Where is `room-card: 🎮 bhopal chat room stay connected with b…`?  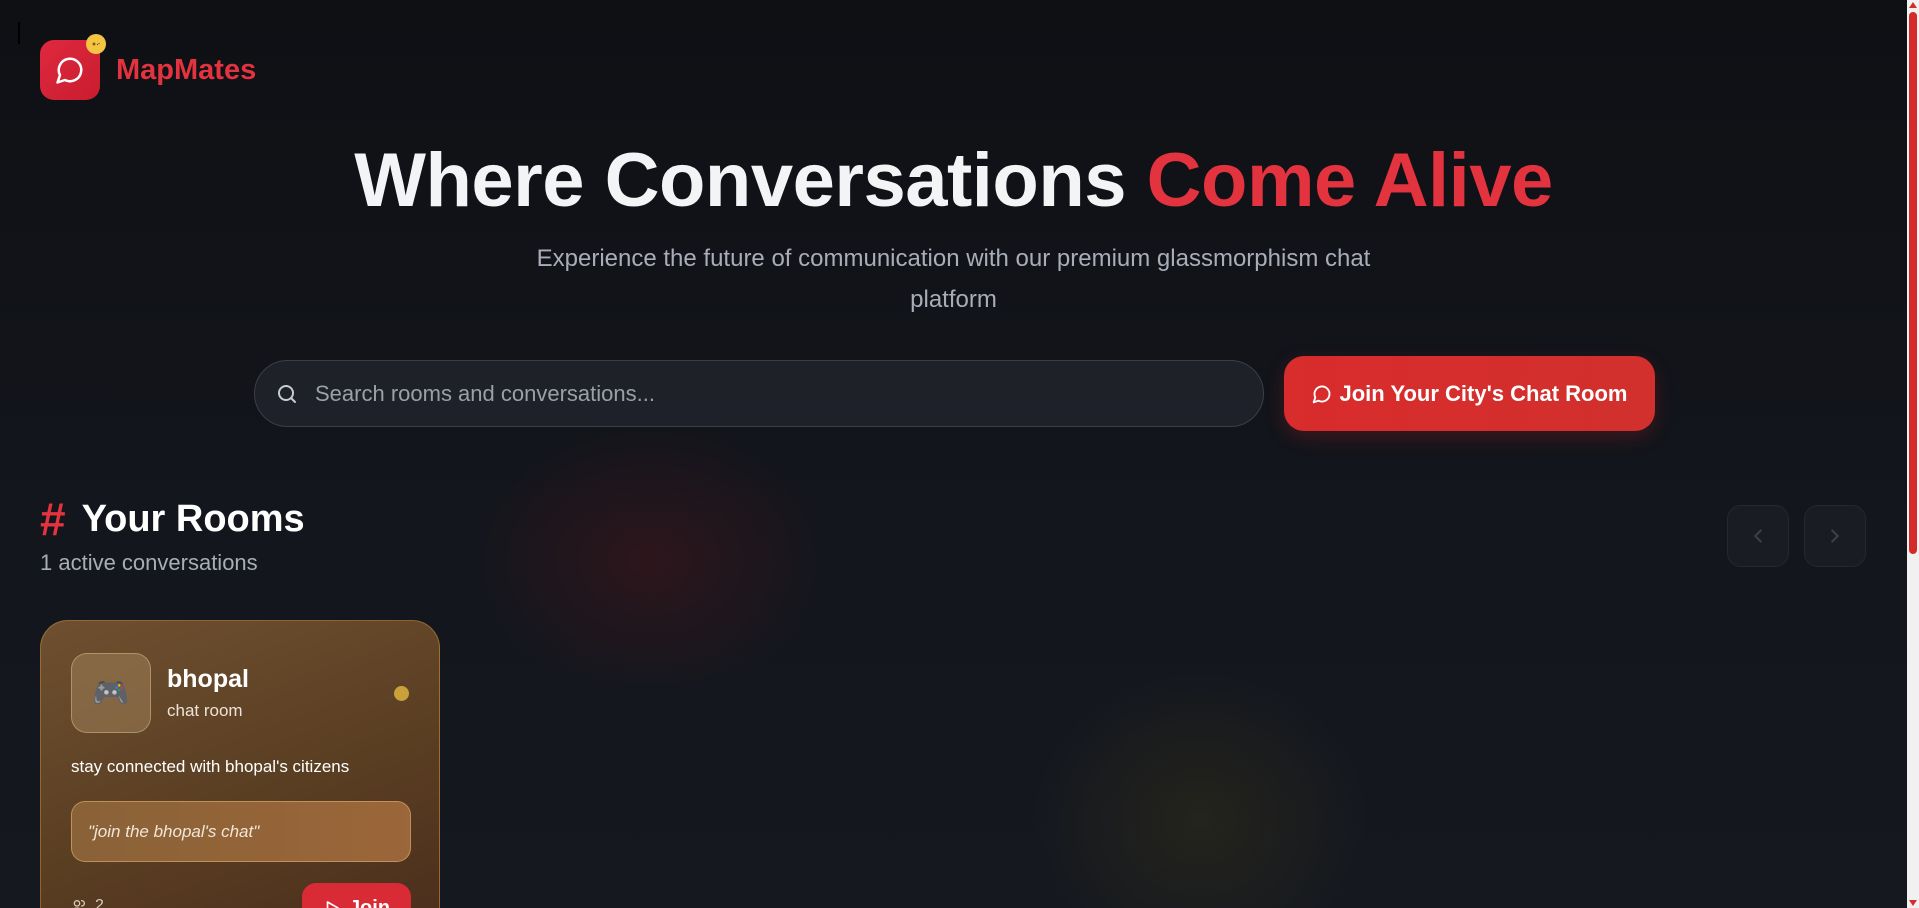
room-card: 🎮 bhopal chat room stay connected with b… is located at coordinates (240, 764).